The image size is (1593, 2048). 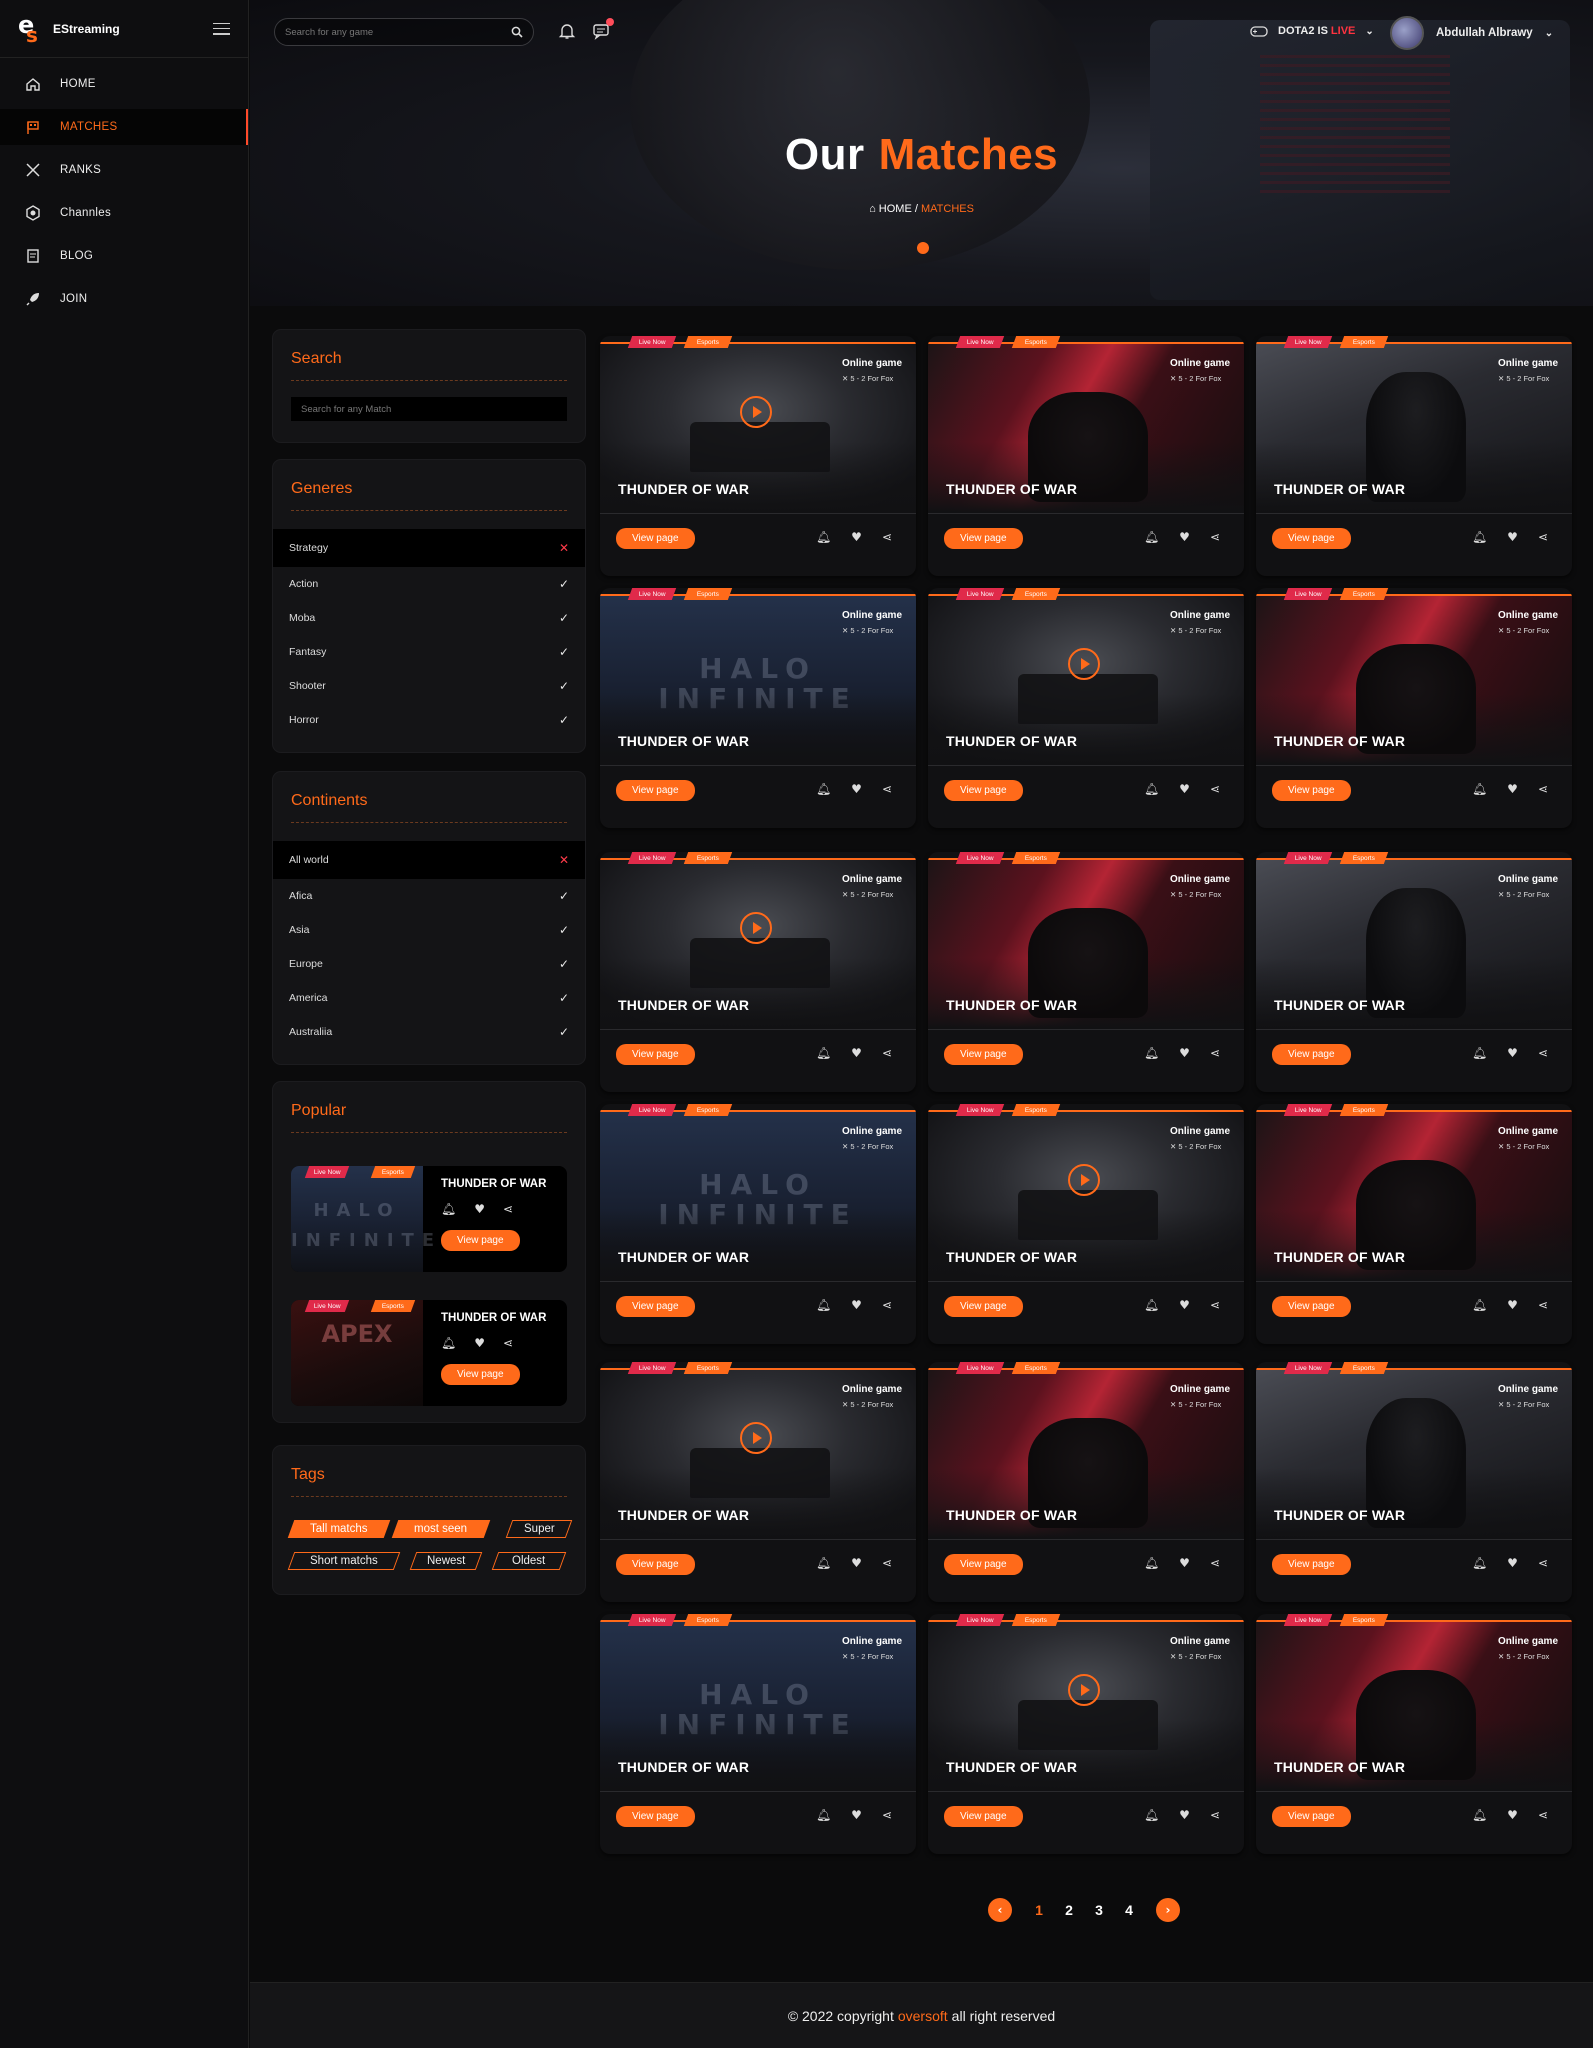 What do you see at coordinates (357, 1353) in the screenshot?
I see `popular-thumbnail: APEX Live Now Esports` at bounding box center [357, 1353].